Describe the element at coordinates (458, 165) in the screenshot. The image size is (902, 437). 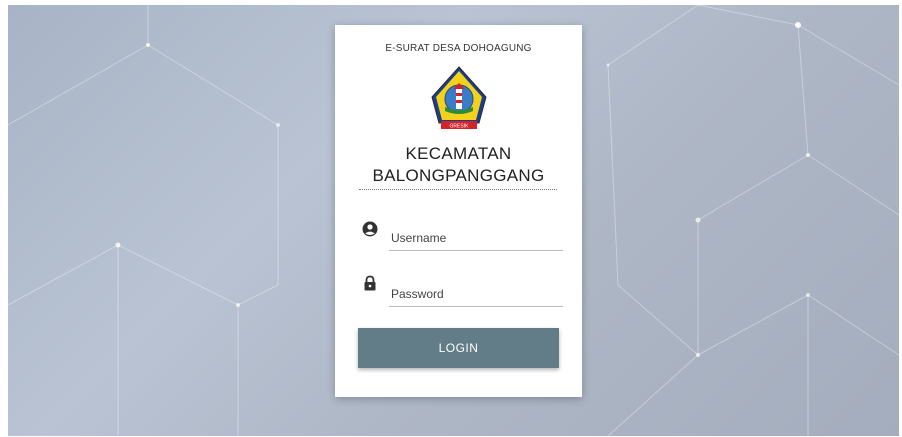
I see `organization-name: KECAMATAN BALONGPANGGANG` at that location.